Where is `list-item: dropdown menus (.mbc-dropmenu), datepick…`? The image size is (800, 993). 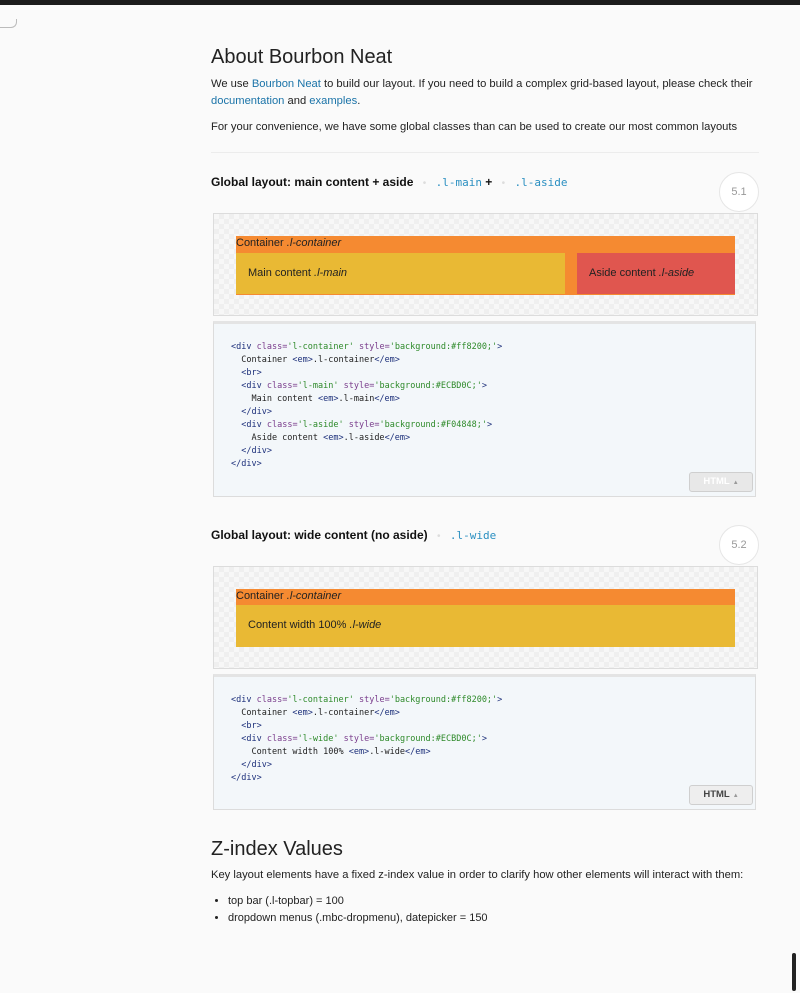 list-item: dropdown menus (.mbc-dropmenu), datepick… is located at coordinates (358, 918).